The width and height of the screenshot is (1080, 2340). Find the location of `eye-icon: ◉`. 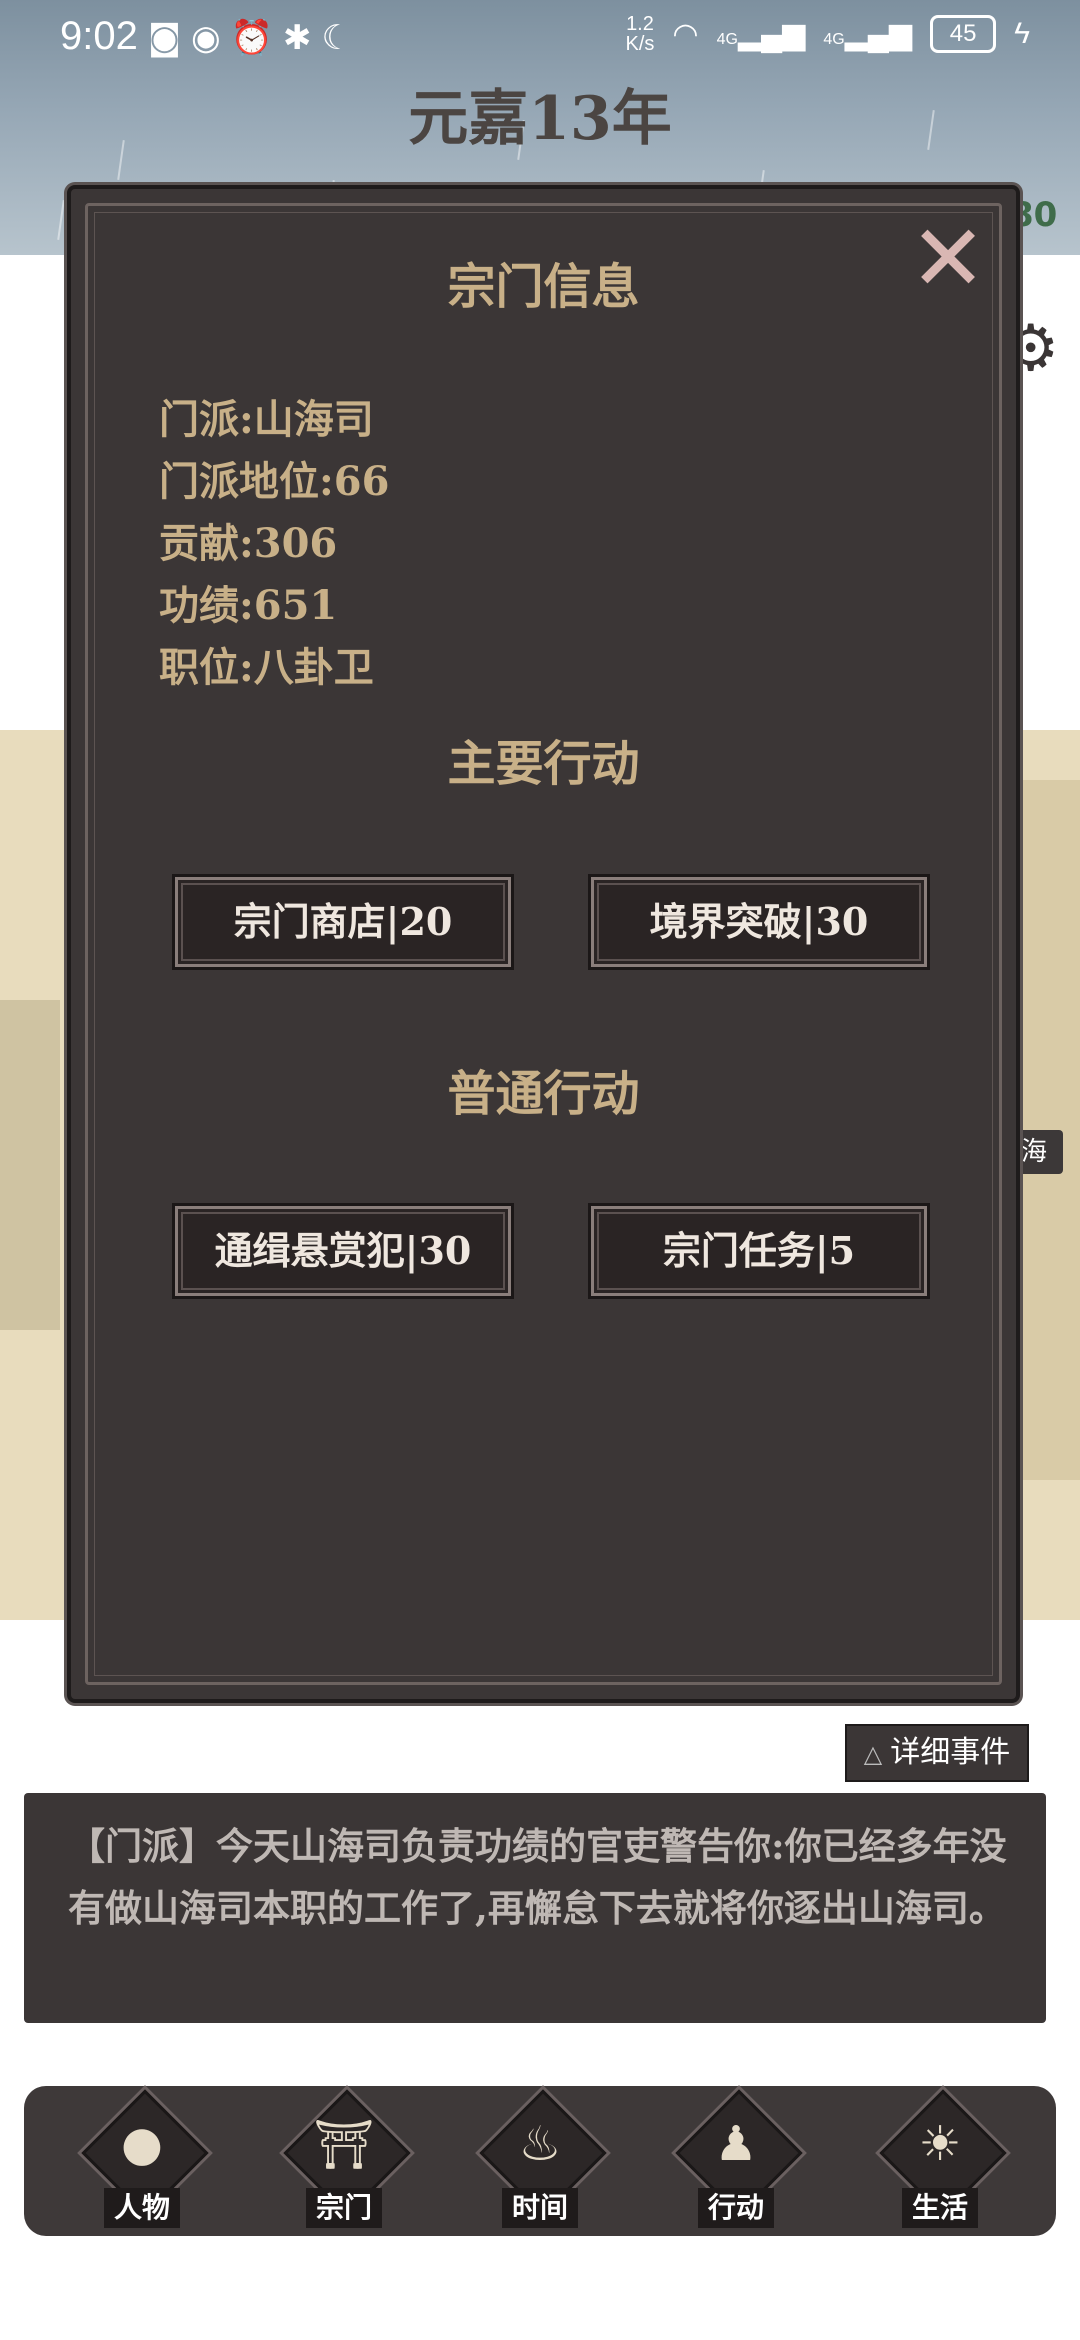

eye-icon: ◉ is located at coordinates (211, 38).